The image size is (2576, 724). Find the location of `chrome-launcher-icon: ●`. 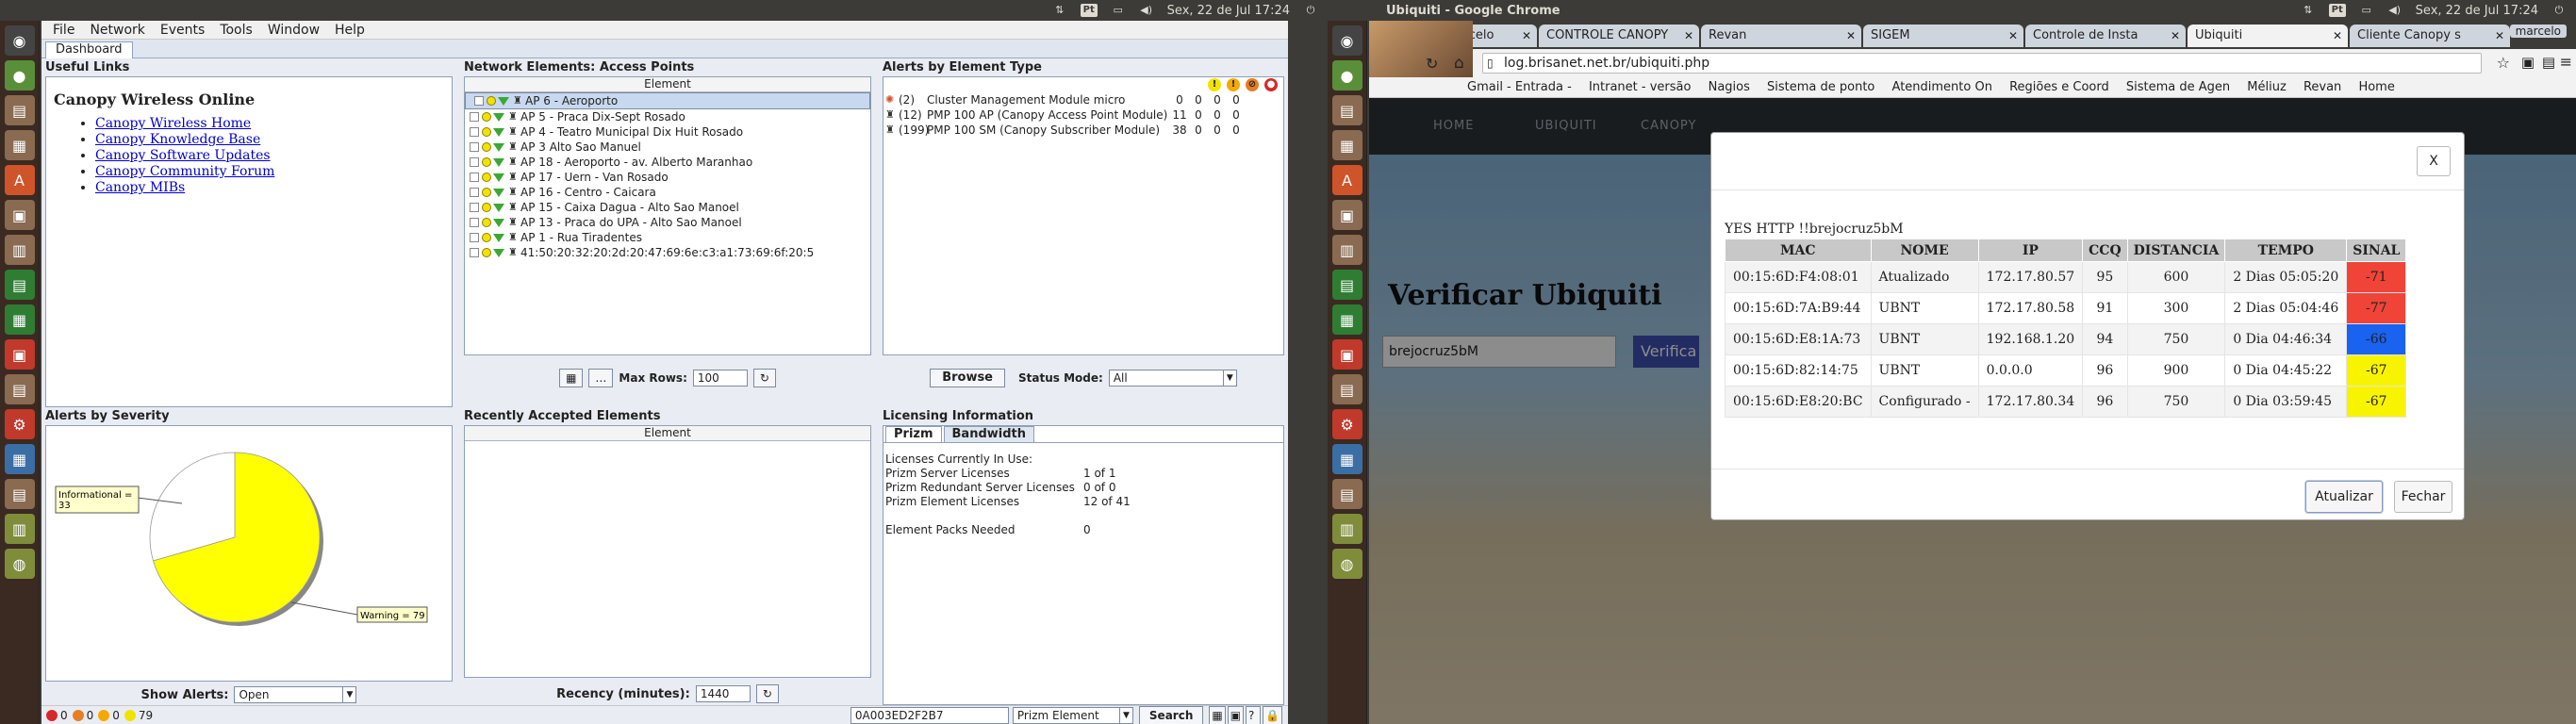

chrome-launcher-icon: ● is located at coordinates (1346, 75).